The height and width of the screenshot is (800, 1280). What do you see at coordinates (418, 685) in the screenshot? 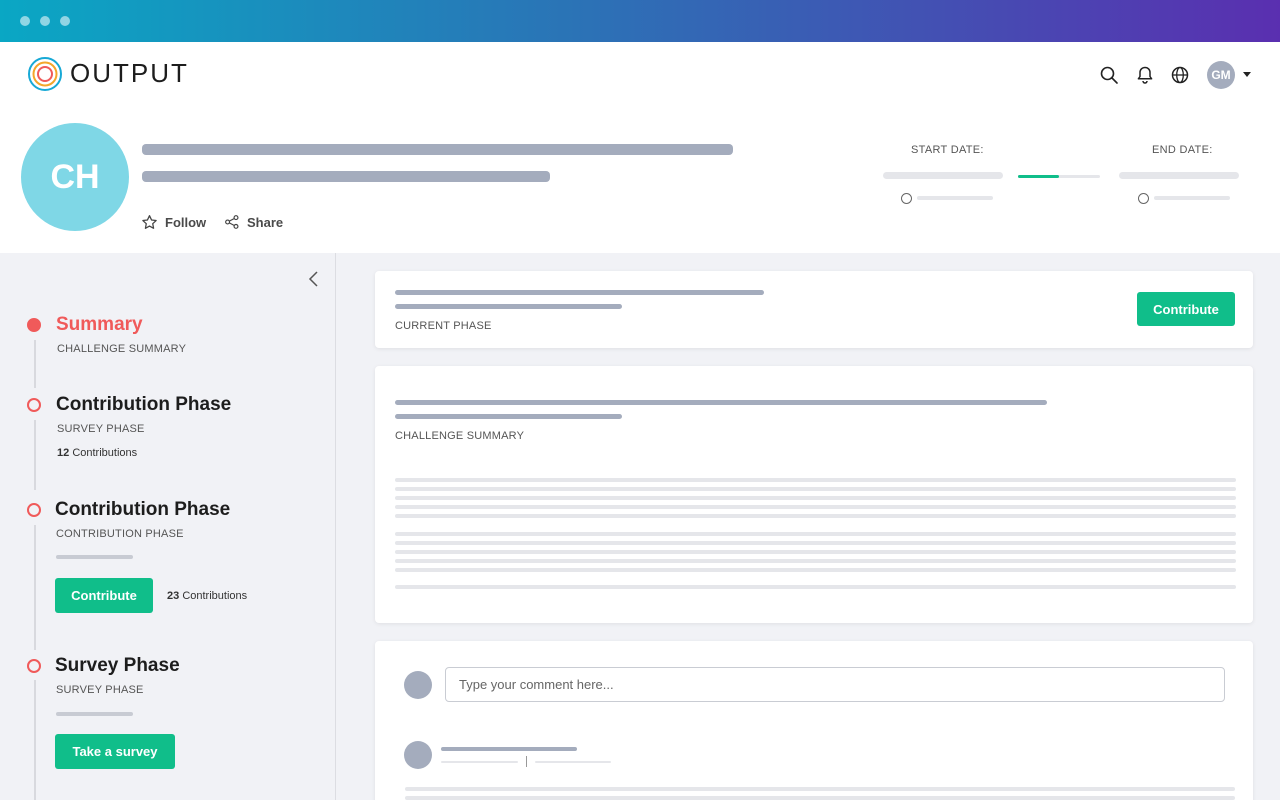
I see `comment-user-avatar` at bounding box center [418, 685].